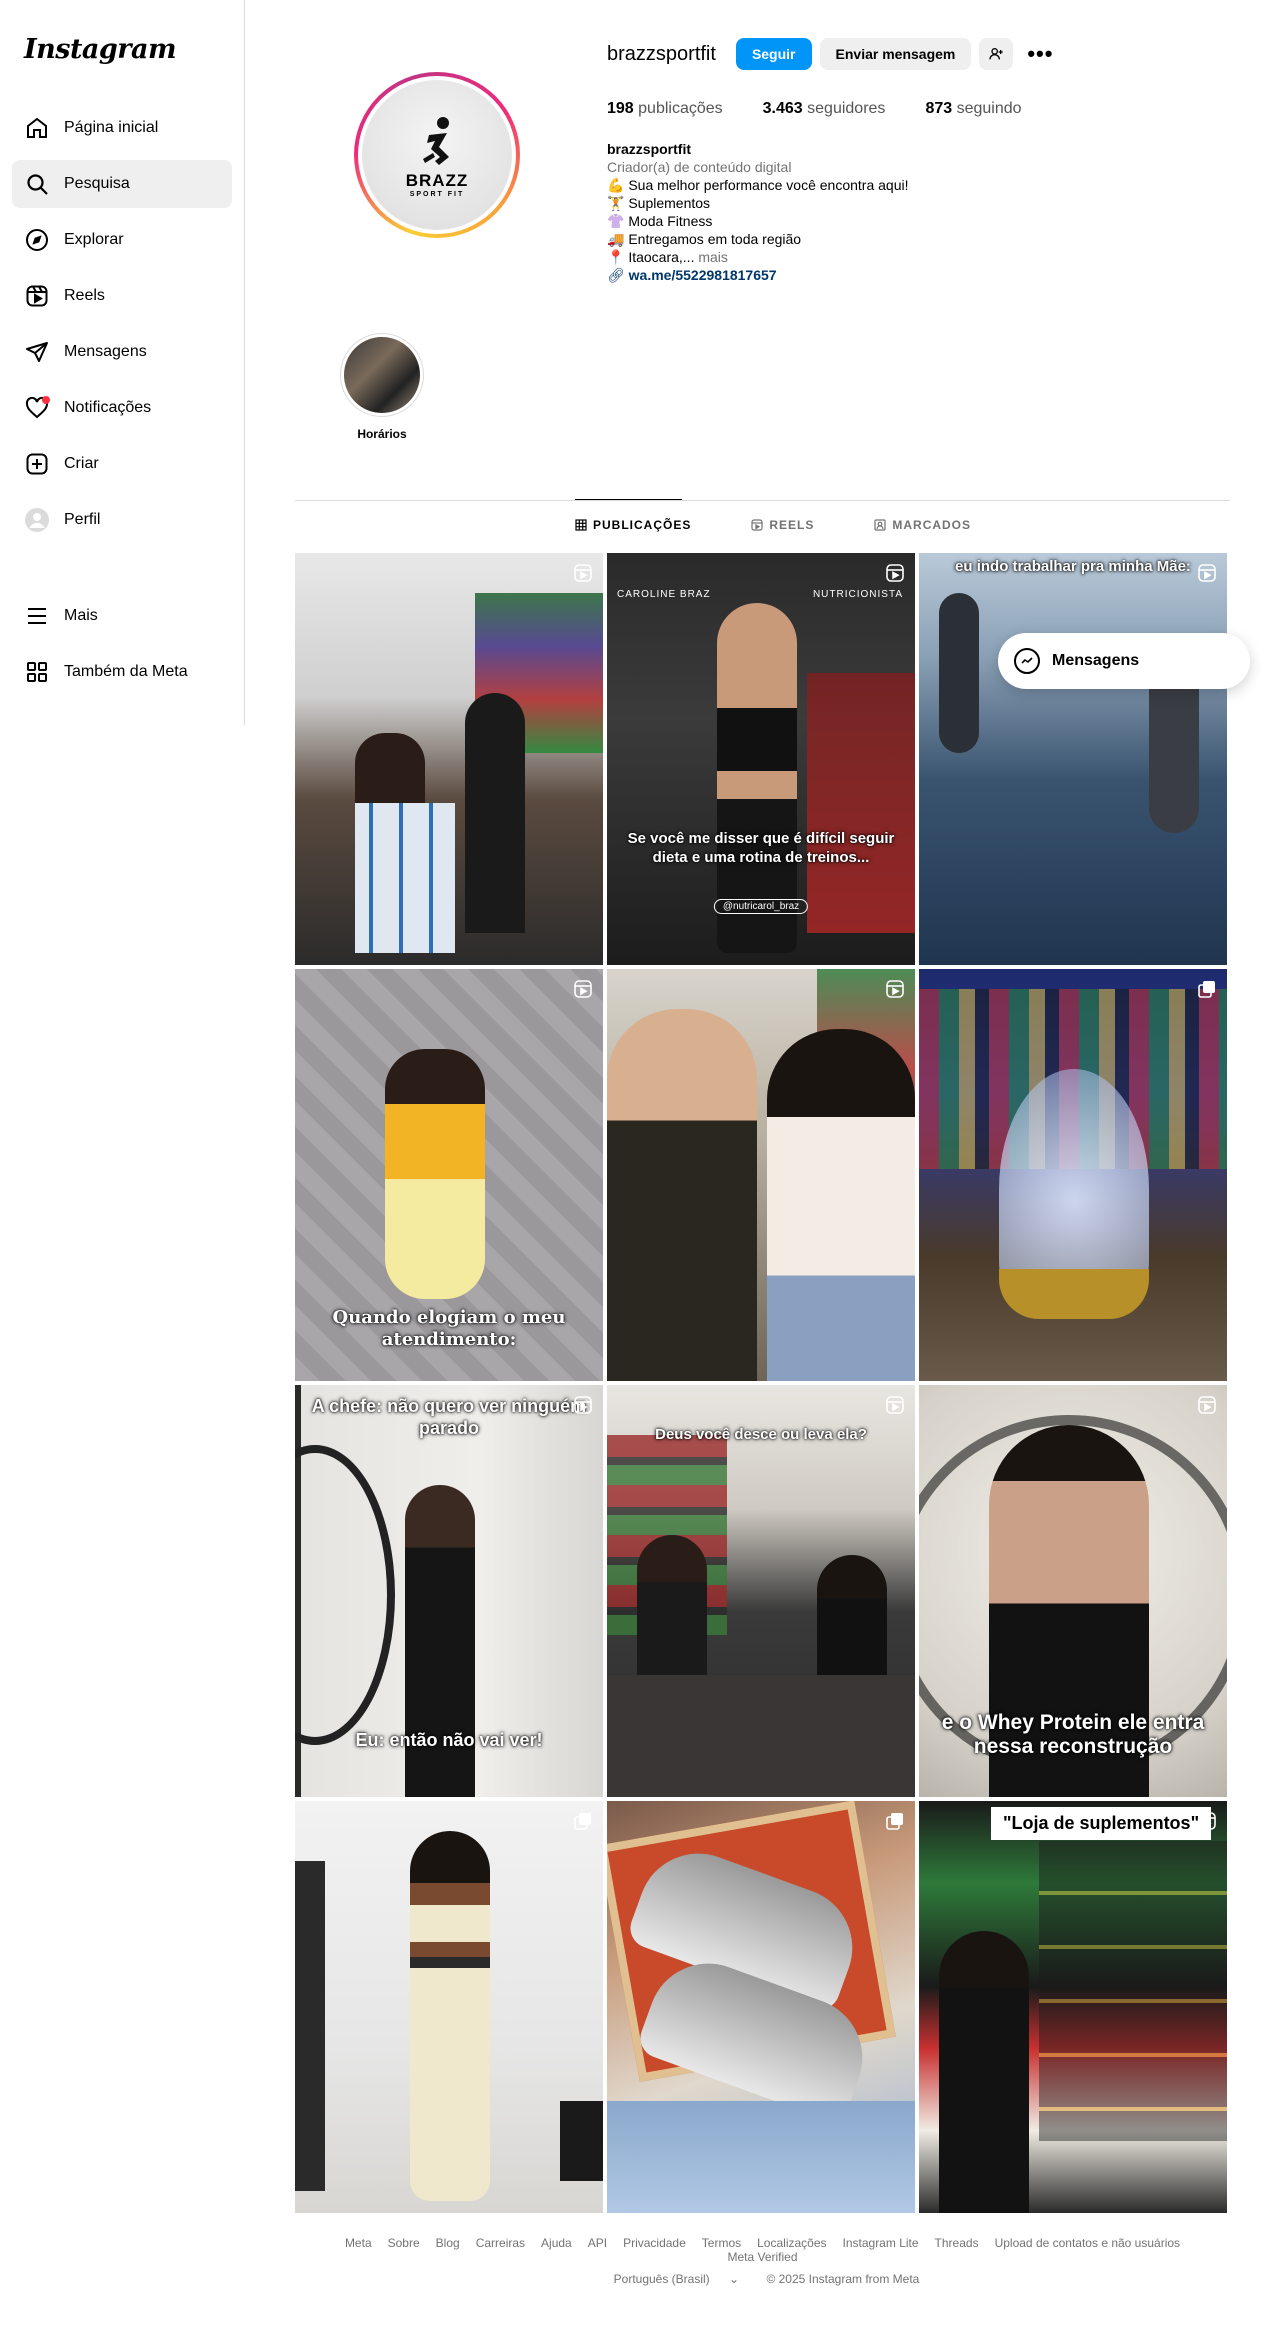 The height and width of the screenshot is (2345, 1265). Describe the element at coordinates (773, 54) in the screenshot. I see `follow-button: Seguir` at that location.